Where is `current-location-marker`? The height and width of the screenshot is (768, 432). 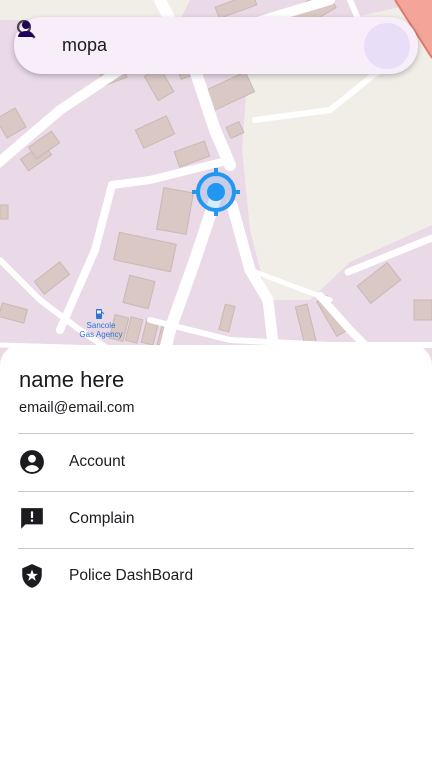
current-location-marker is located at coordinates (216, 192).